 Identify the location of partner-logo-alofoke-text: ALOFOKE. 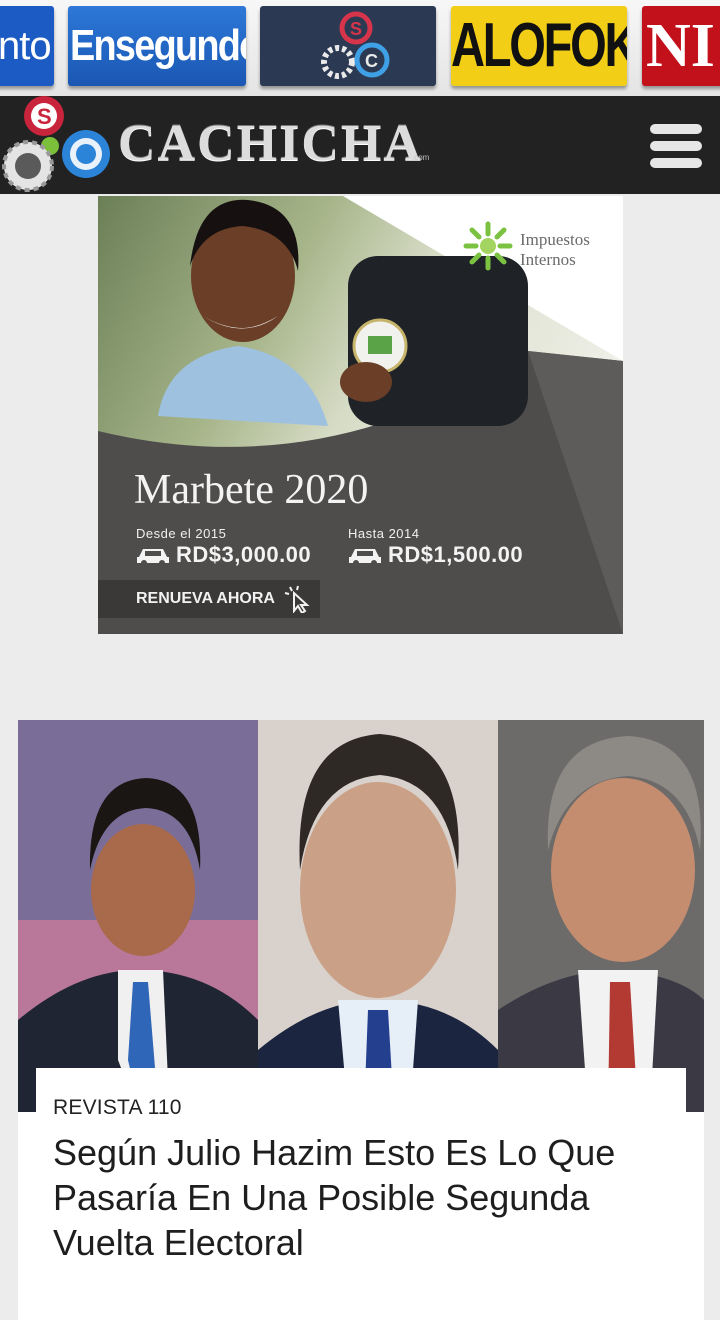
(539, 45).